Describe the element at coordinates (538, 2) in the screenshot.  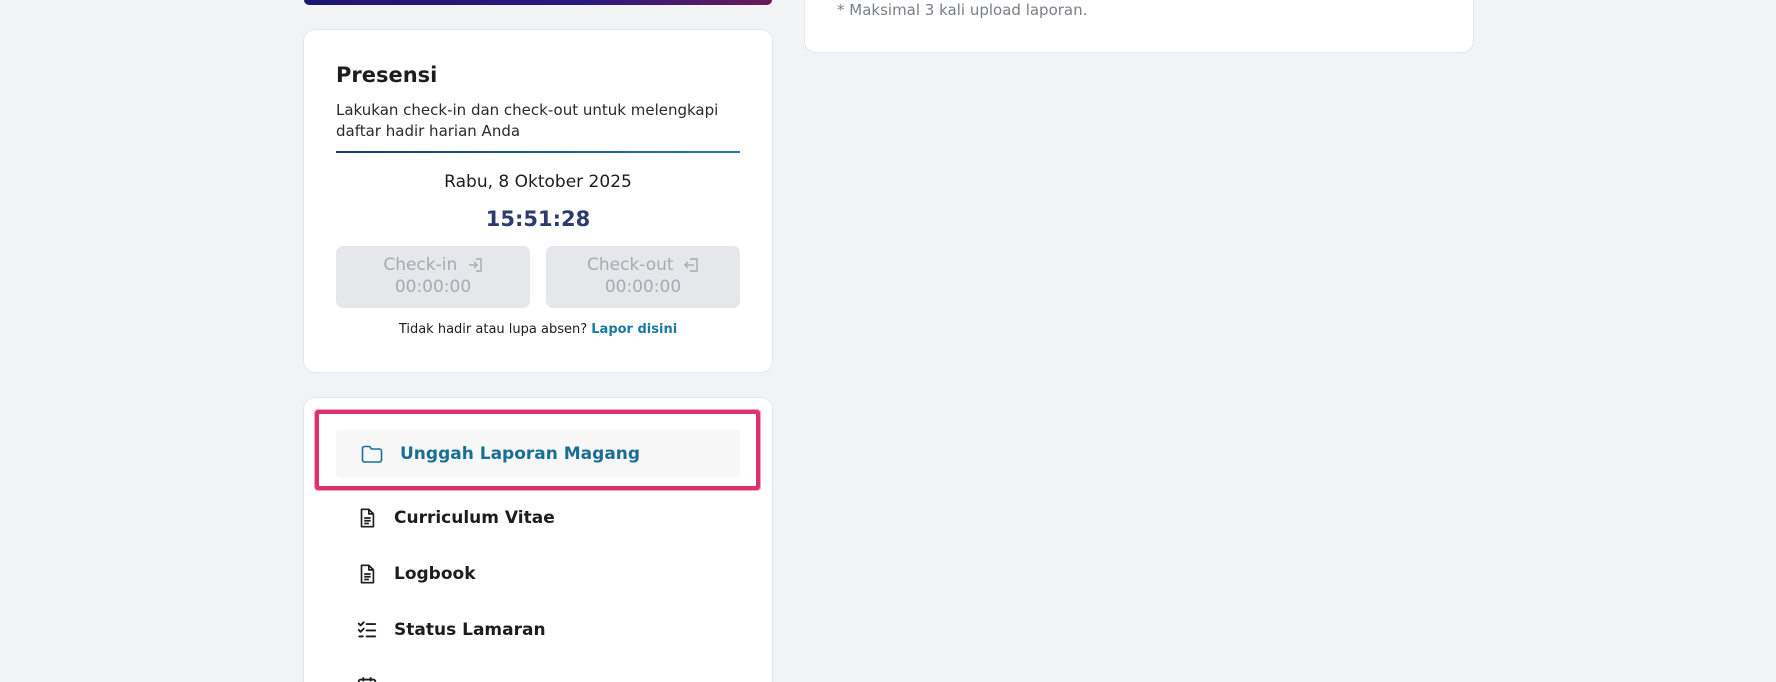
I see `top-gradient-bar` at that location.